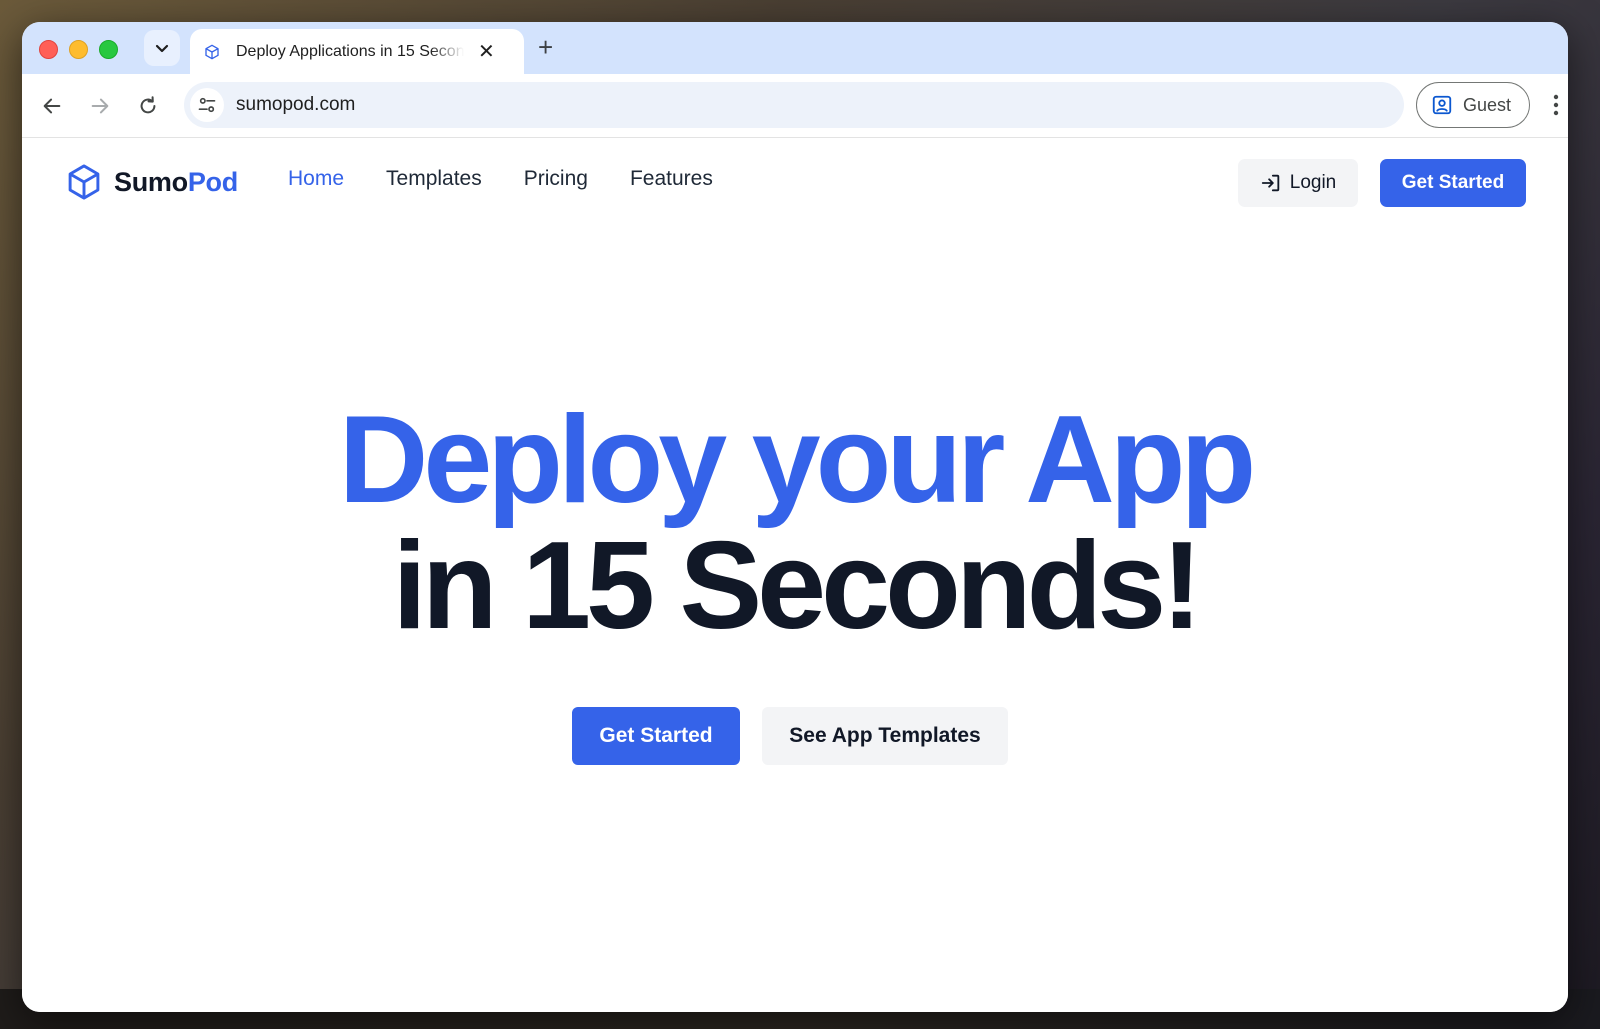  I want to click on brand-logo: SumoPod, so click(152, 182).